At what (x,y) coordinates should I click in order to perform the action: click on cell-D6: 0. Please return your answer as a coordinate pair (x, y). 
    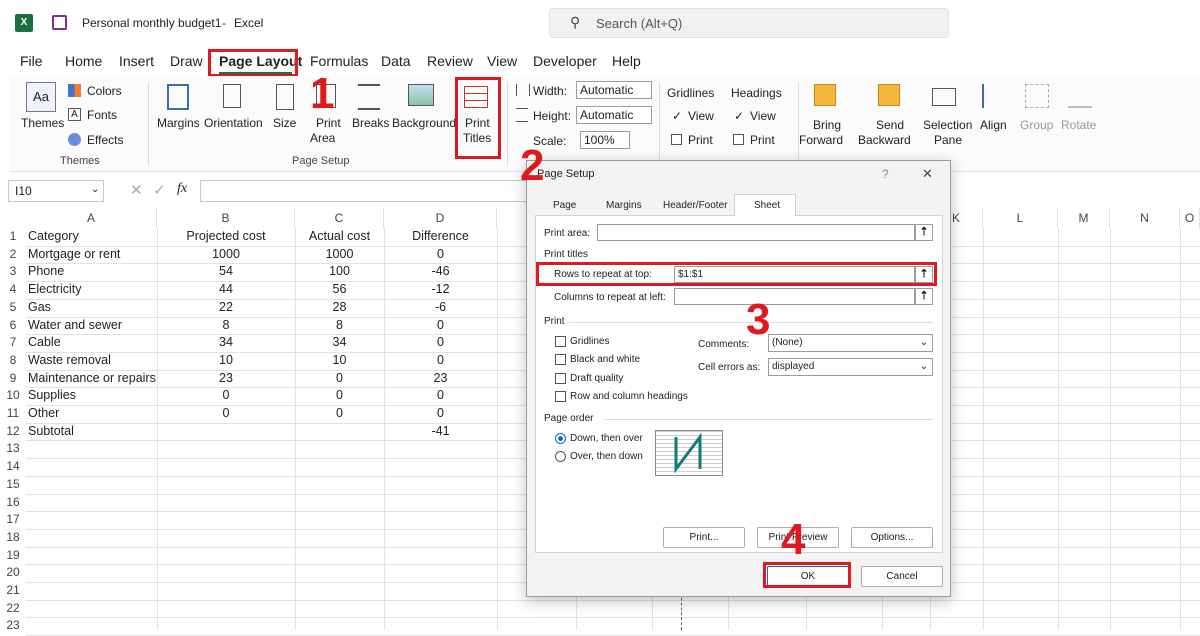
    Looking at the image, I should click on (440, 326).